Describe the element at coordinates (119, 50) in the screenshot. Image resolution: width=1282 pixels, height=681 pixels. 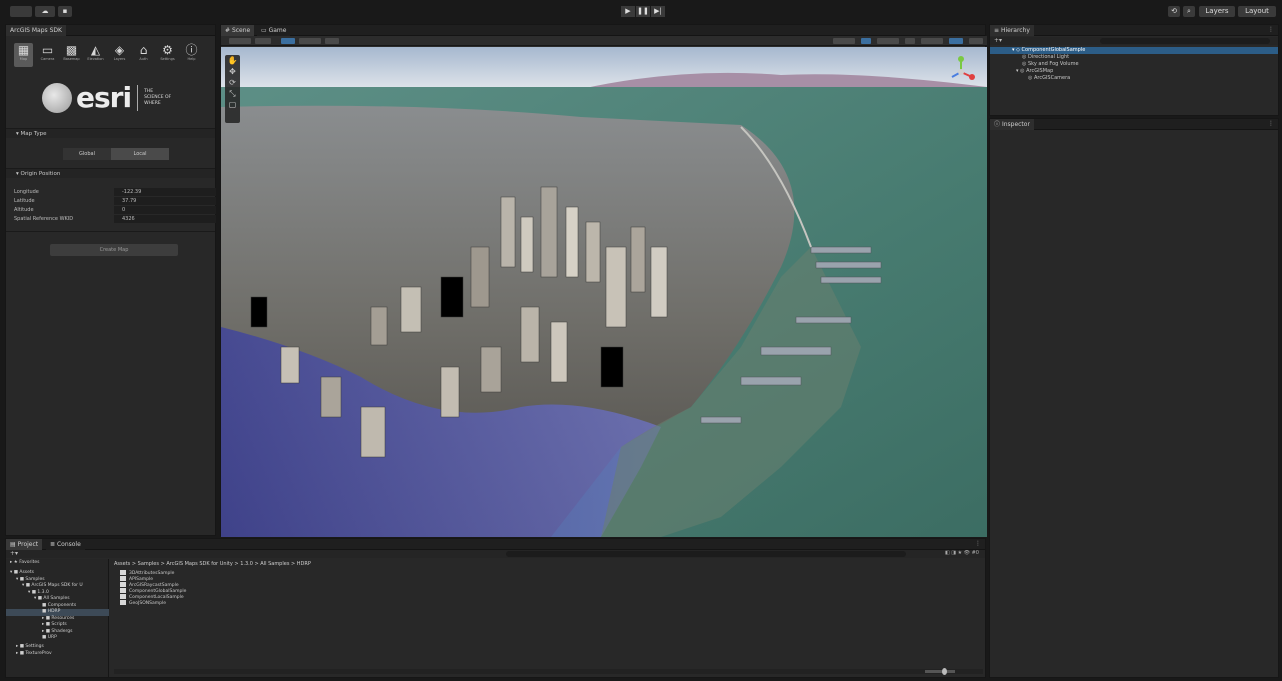
I see `layers-icon: ◈` at that location.